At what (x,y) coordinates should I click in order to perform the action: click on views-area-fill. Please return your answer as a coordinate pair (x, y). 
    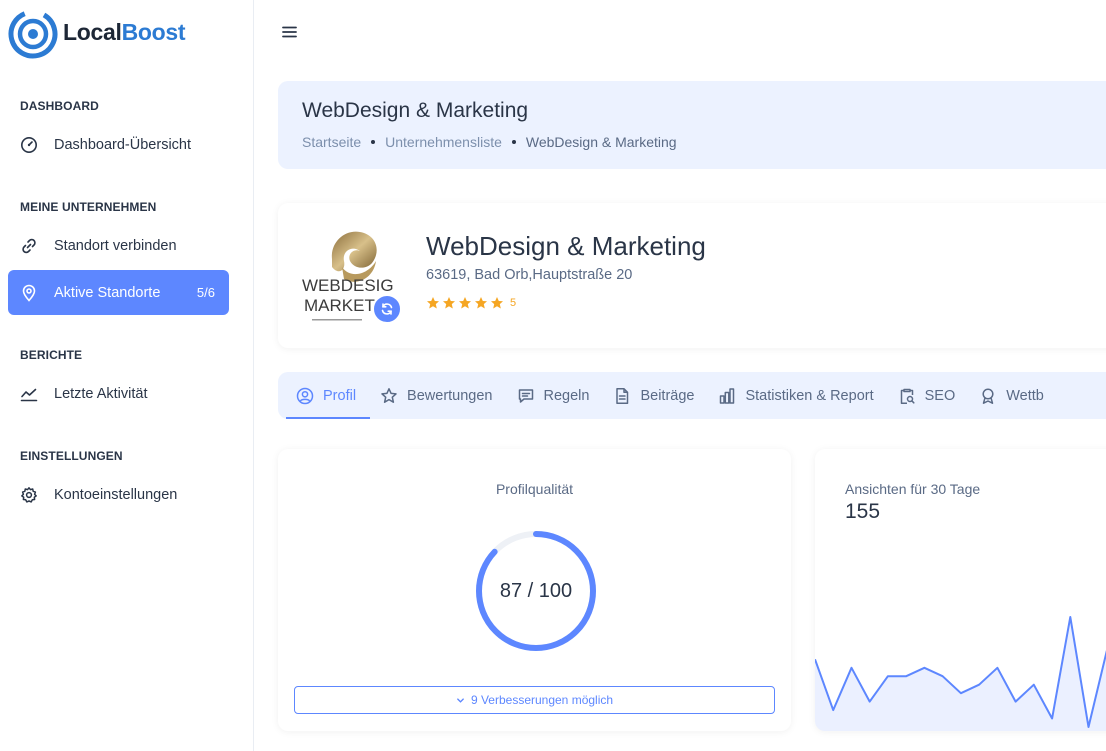
    Looking at the image, I should click on (960, 674).